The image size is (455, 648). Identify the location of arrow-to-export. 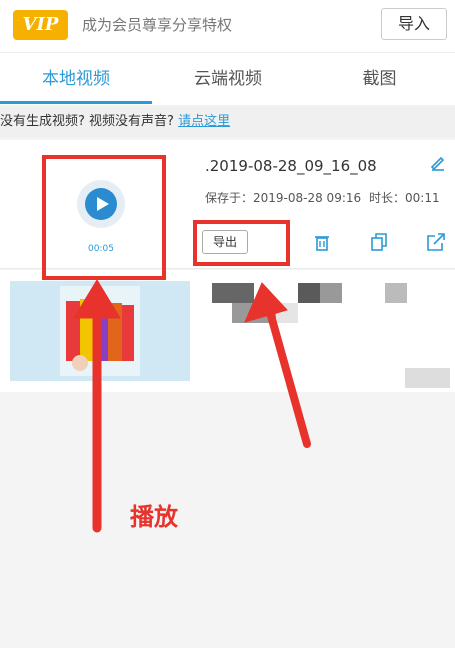
(287, 374).